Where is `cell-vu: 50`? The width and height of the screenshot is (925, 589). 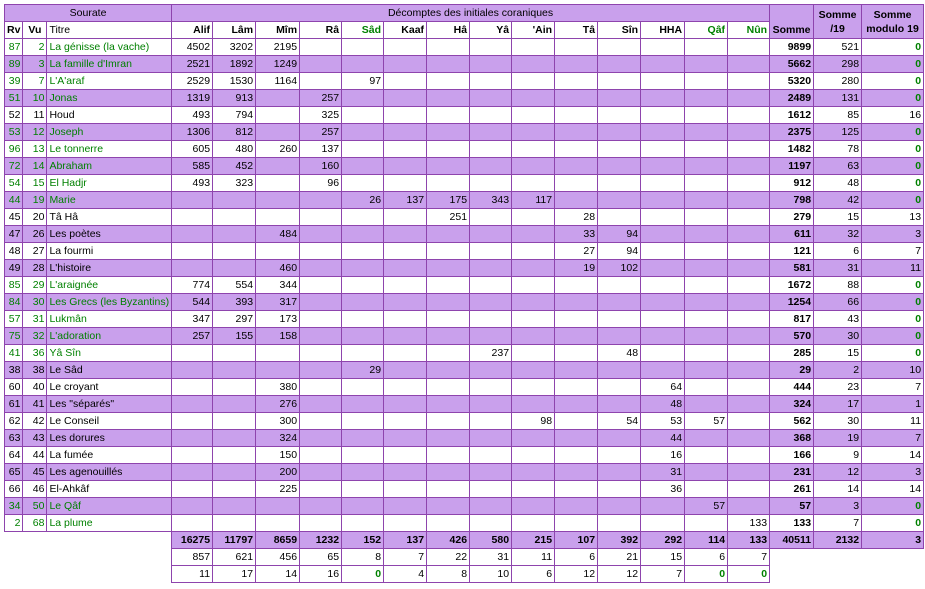 cell-vu: 50 is located at coordinates (35, 506).